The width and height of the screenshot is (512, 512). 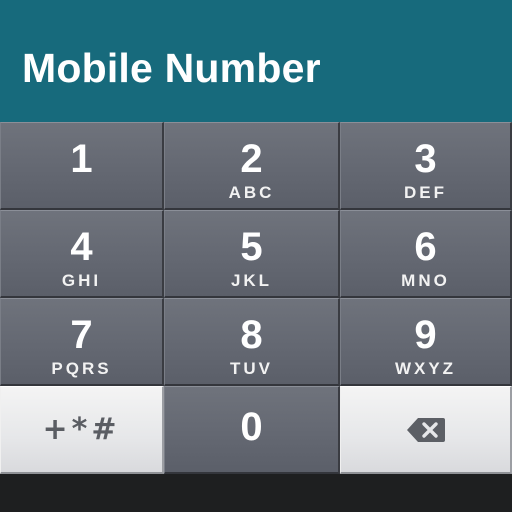 What do you see at coordinates (251, 159) in the screenshot?
I see `key-digit: 2` at bounding box center [251, 159].